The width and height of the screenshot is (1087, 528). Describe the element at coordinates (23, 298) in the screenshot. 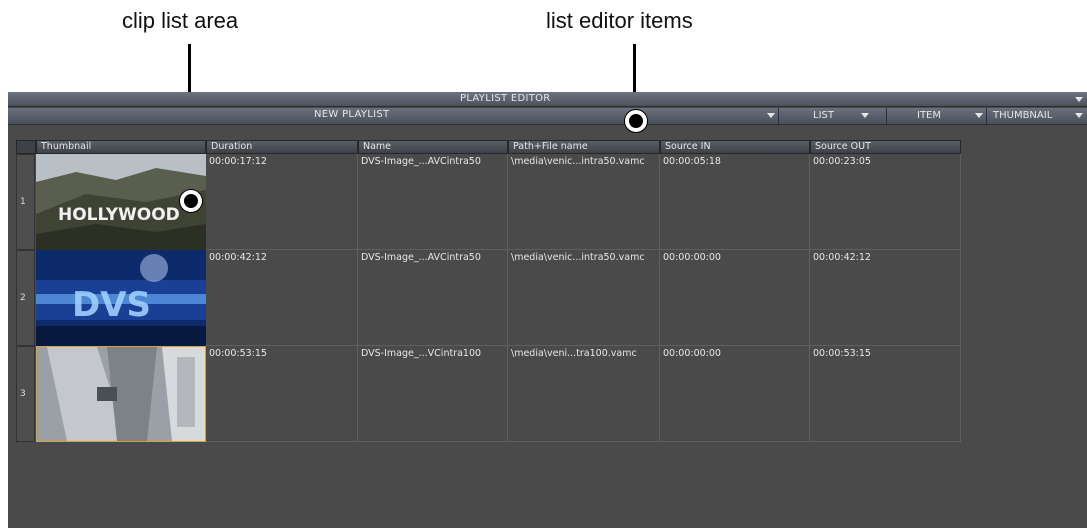

I see `row-number-label: 2` at that location.